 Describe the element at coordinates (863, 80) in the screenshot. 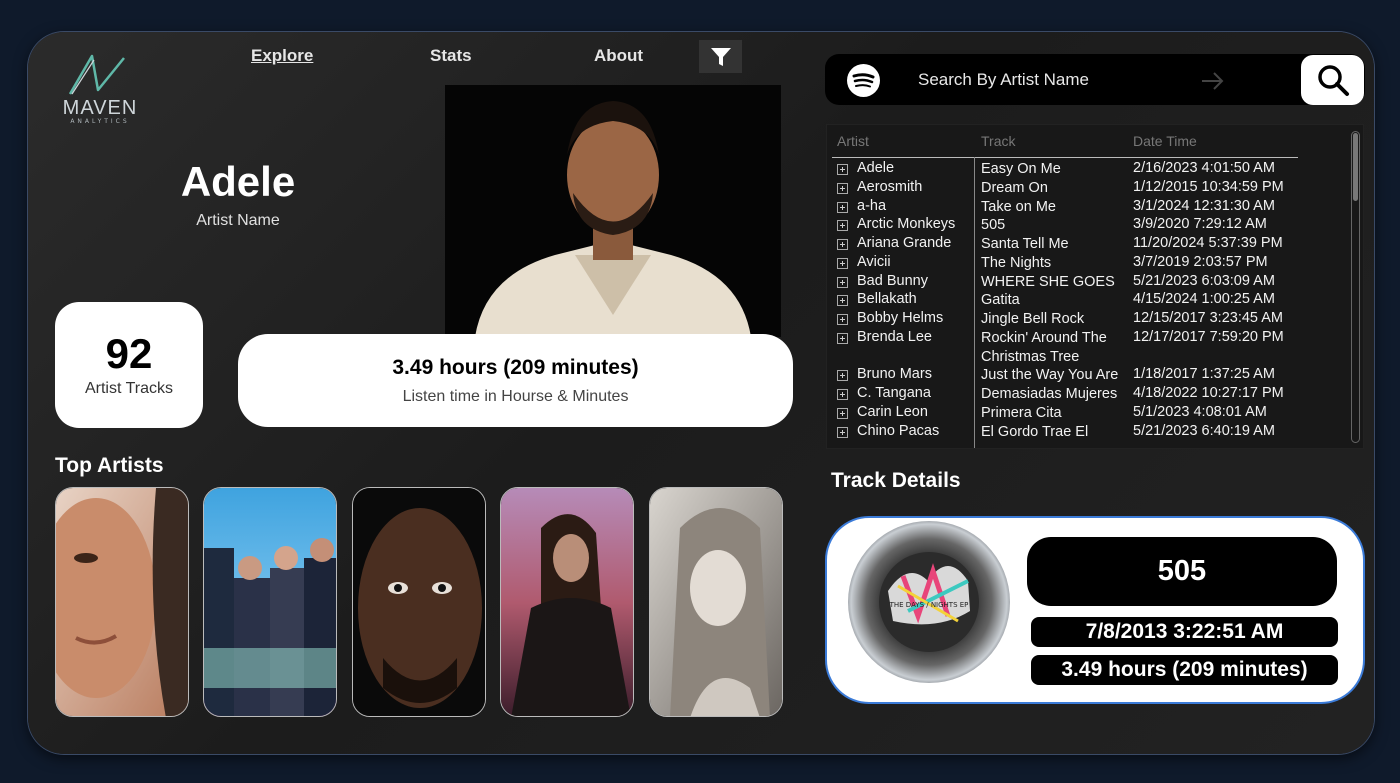

I see `spotify-icon` at that location.